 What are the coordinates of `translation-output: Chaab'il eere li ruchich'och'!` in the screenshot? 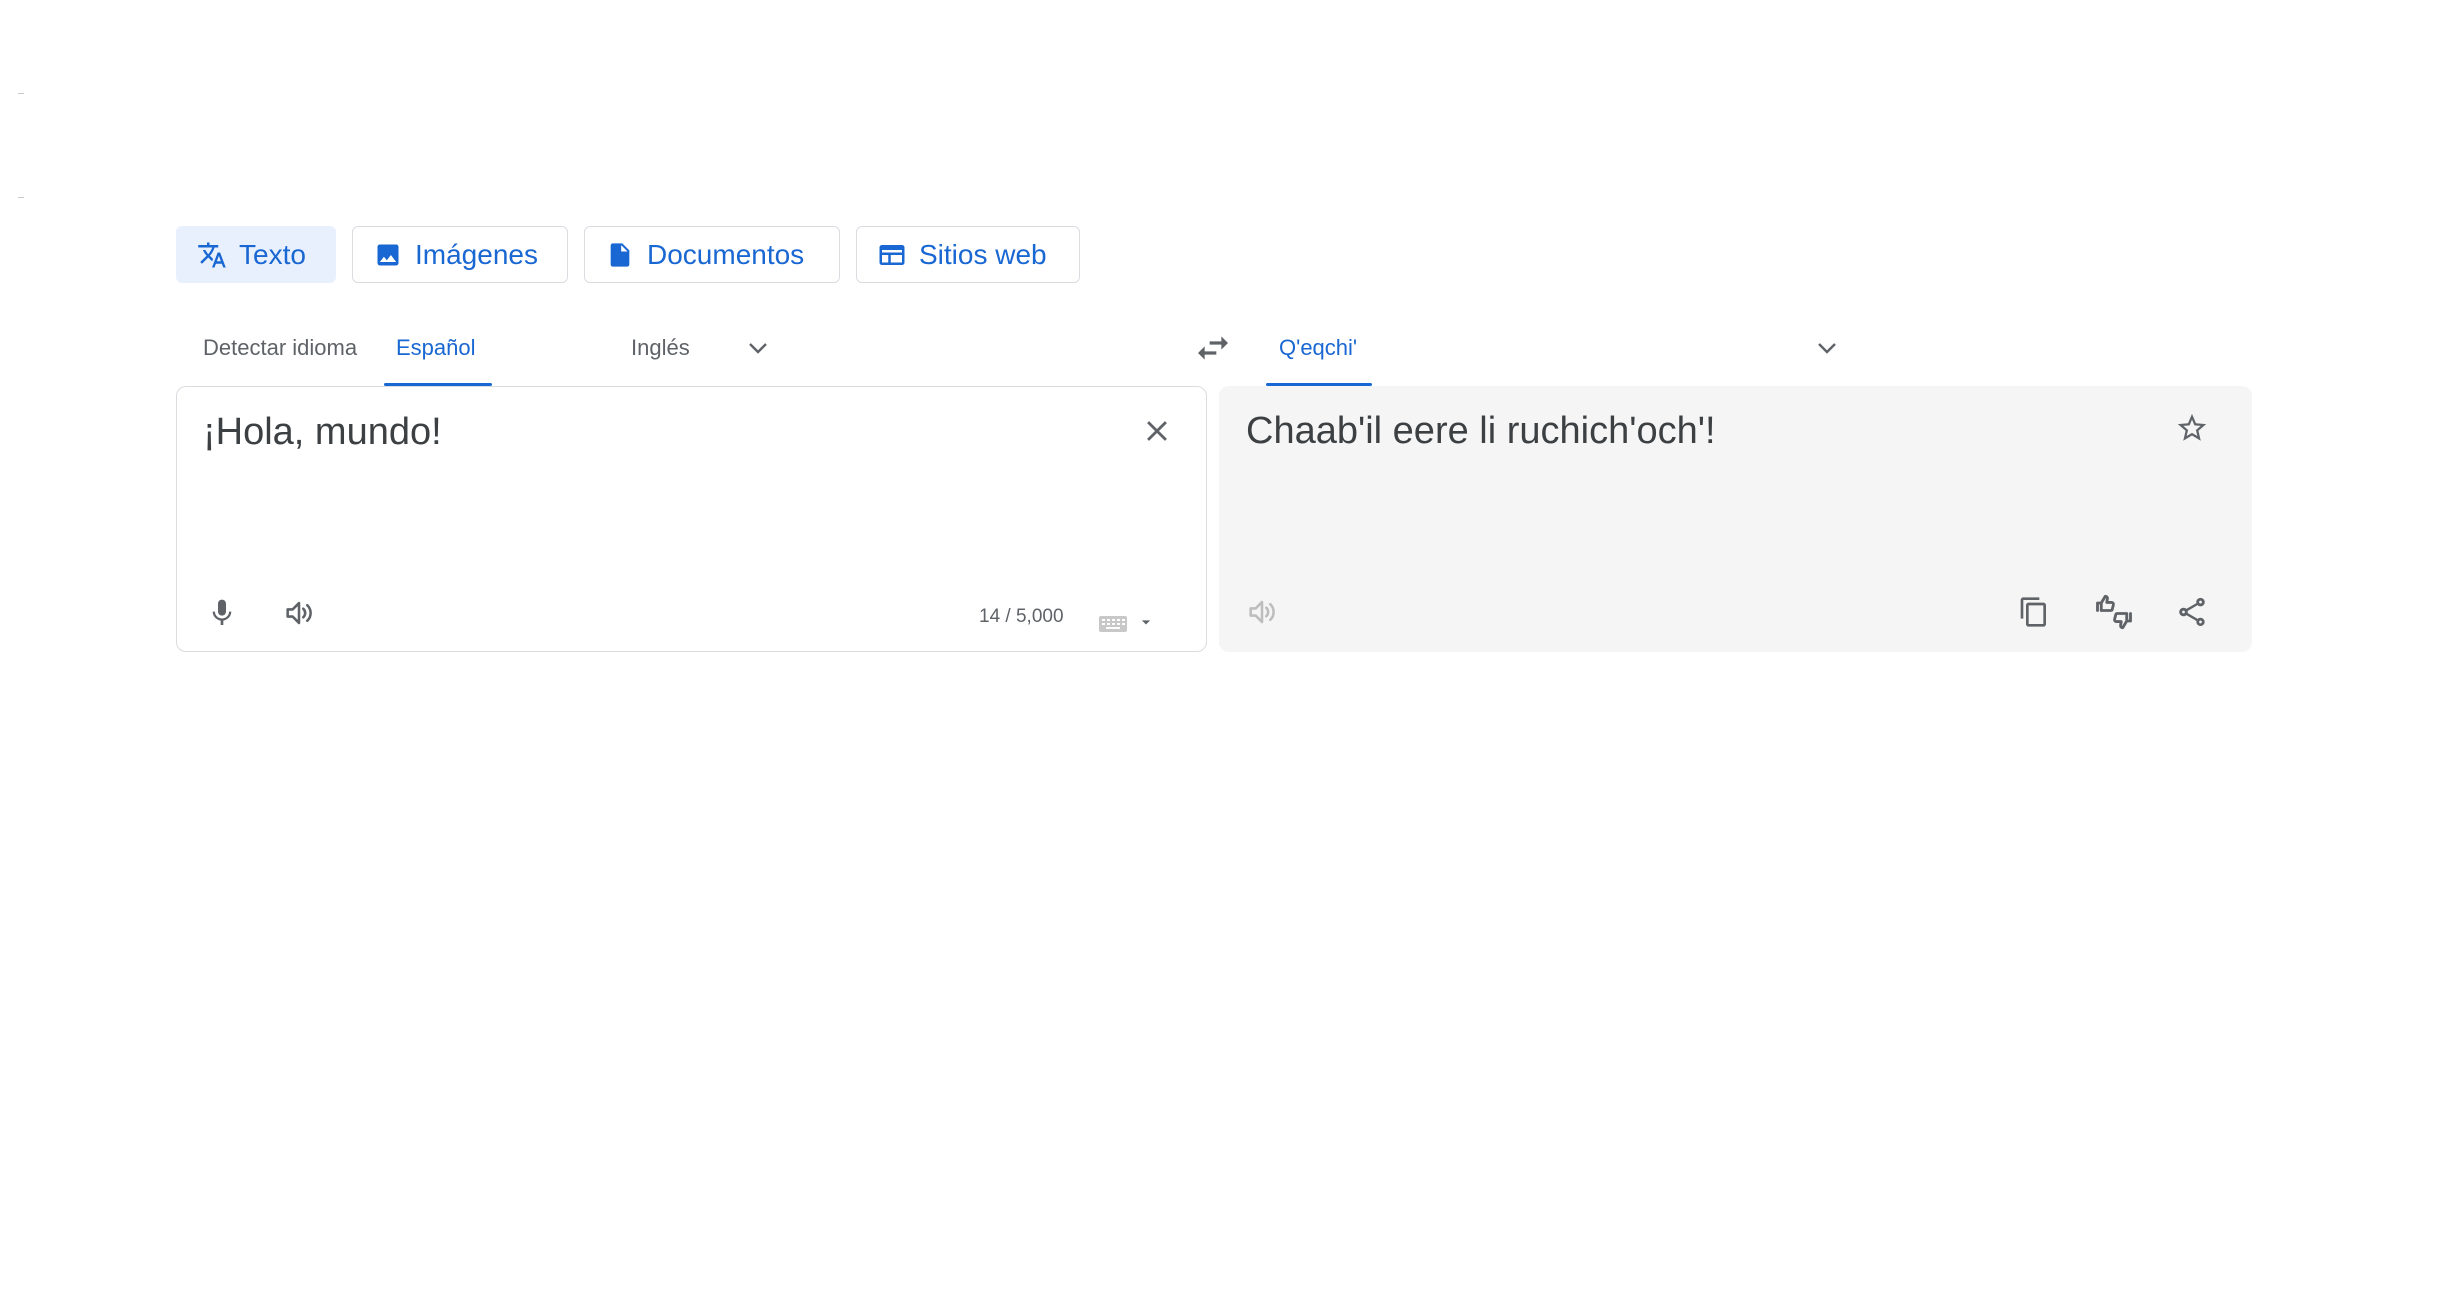 It's located at (1481, 431).